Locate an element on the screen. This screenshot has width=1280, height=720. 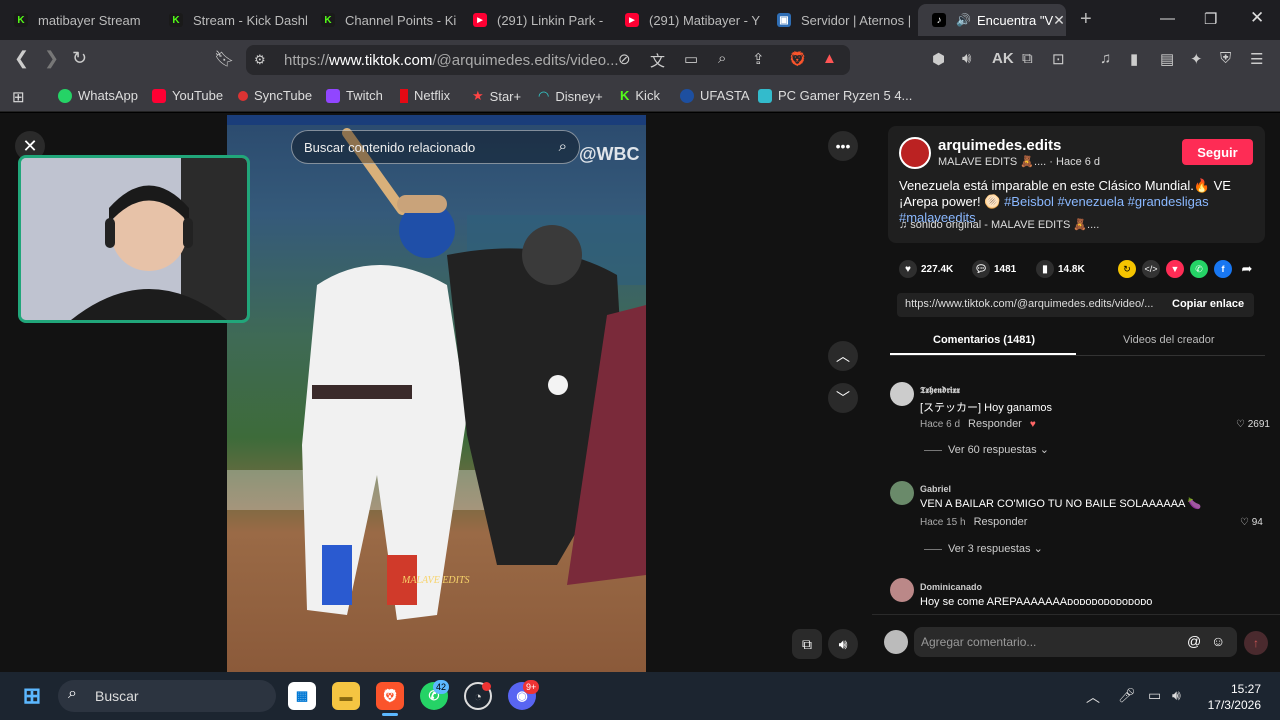
bookmark-icon: 🔖︎ is located at coordinates (224, 59).